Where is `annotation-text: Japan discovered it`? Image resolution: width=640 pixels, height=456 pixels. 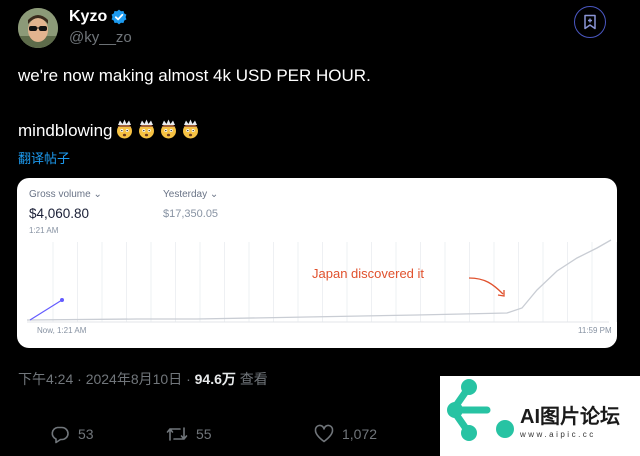 annotation-text: Japan discovered it is located at coordinates (368, 273).